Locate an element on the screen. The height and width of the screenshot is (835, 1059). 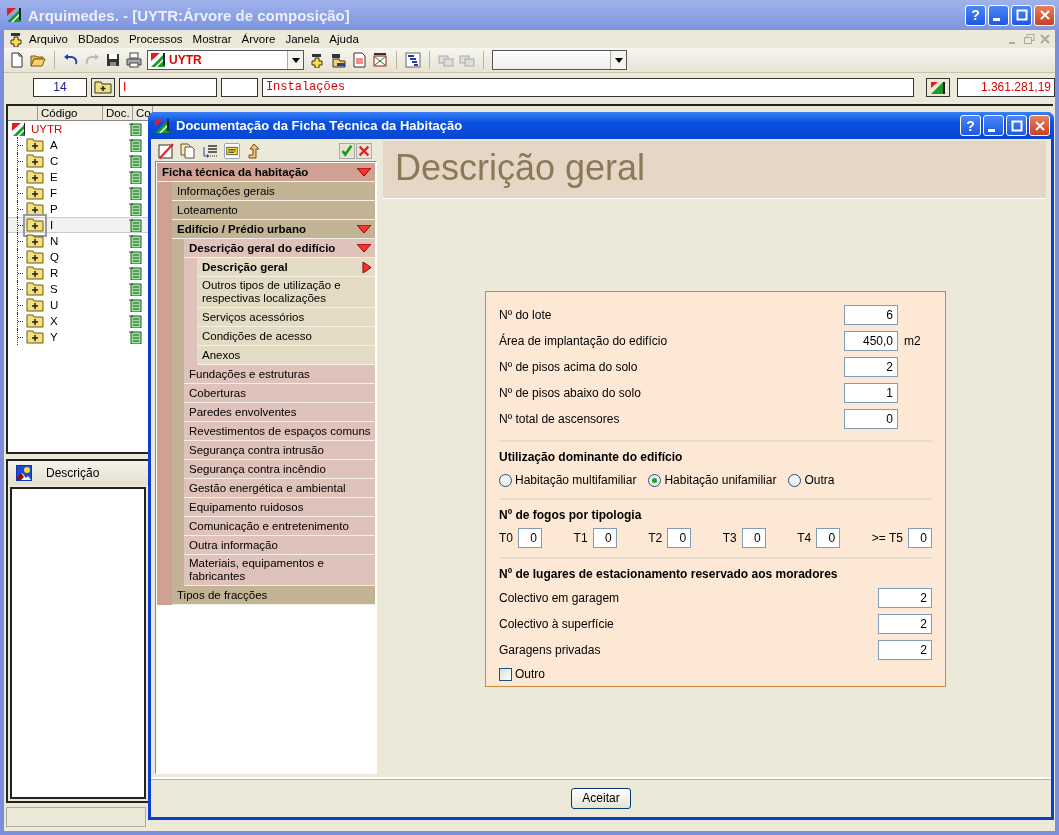
count-field: 14 is located at coordinates (60, 87).